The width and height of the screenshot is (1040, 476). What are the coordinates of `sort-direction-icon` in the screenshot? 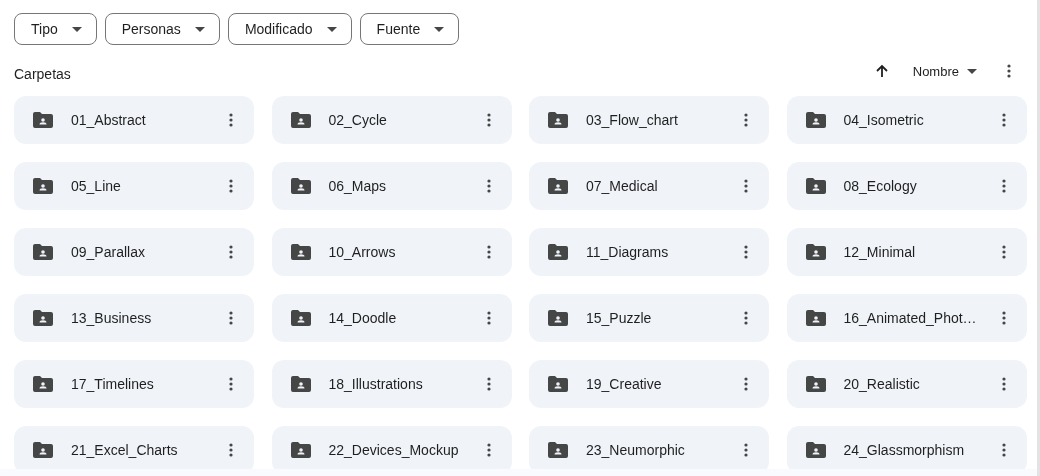 It's located at (881, 71).